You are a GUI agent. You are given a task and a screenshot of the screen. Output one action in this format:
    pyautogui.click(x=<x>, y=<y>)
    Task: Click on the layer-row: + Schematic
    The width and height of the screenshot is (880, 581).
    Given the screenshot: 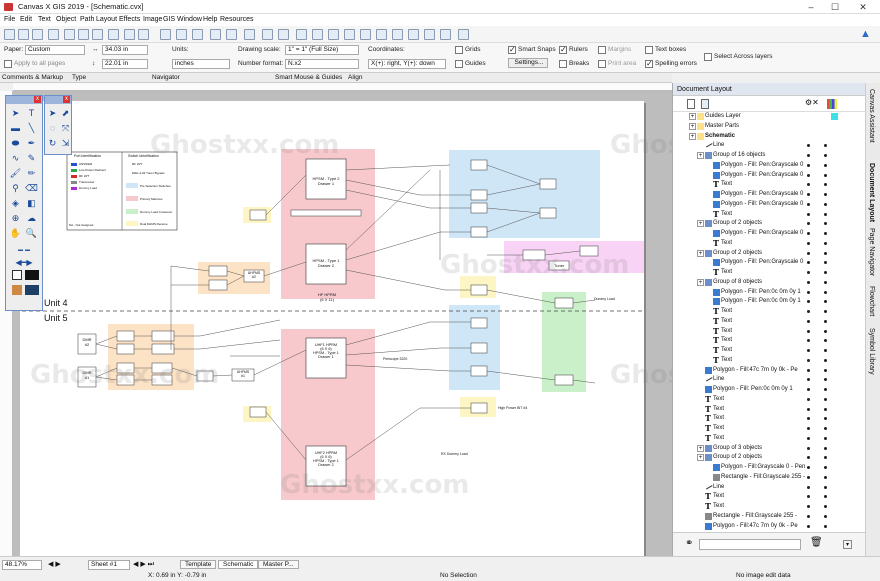 What is the action you would take?
    pyautogui.click(x=765, y=137)
    